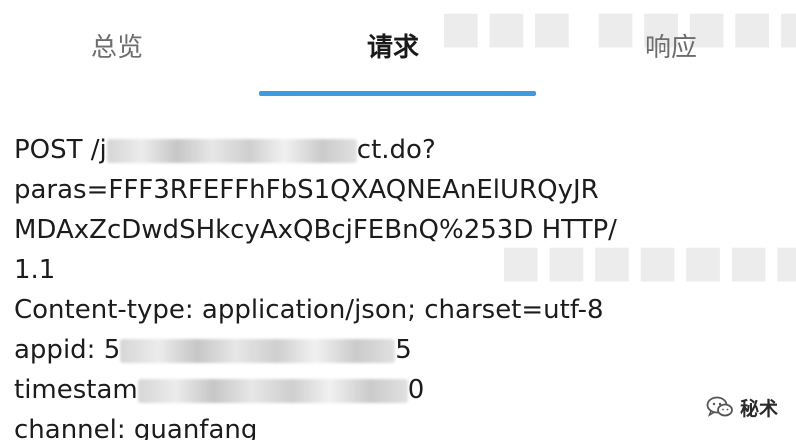 The width and height of the screenshot is (796, 440). What do you see at coordinates (306, 190) in the screenshot?
I see `request-query-line: paras=FFF3RFEFFhFbS1QXAQNEAnElURQyJR` at bounding box center [306, 190].